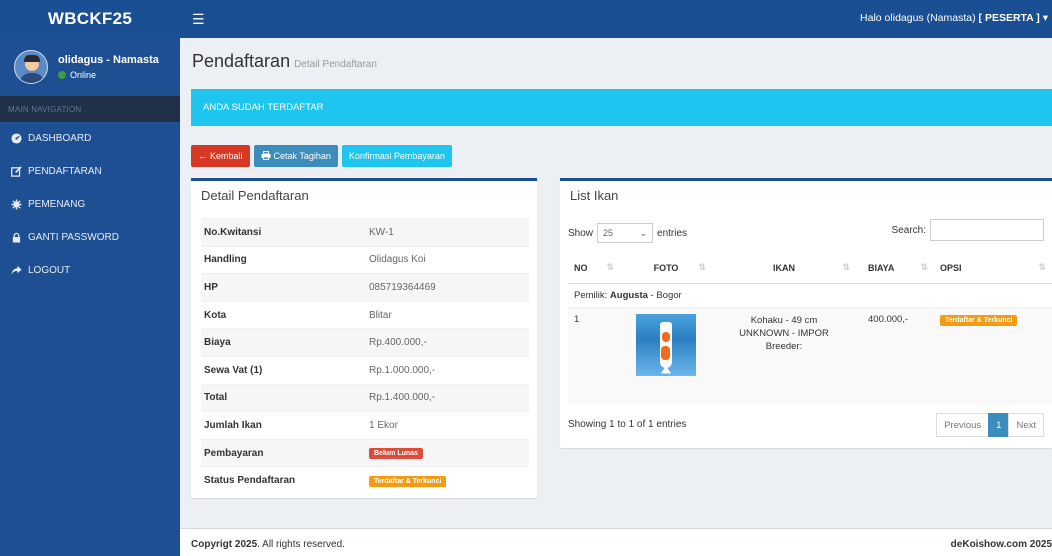 Image resolution: width=1052 pixels, height=556 pixels. Describe the element at coordinates (224, 544) in the screenshot. I see `copyright-year: Copyrigt 2025` at that location.